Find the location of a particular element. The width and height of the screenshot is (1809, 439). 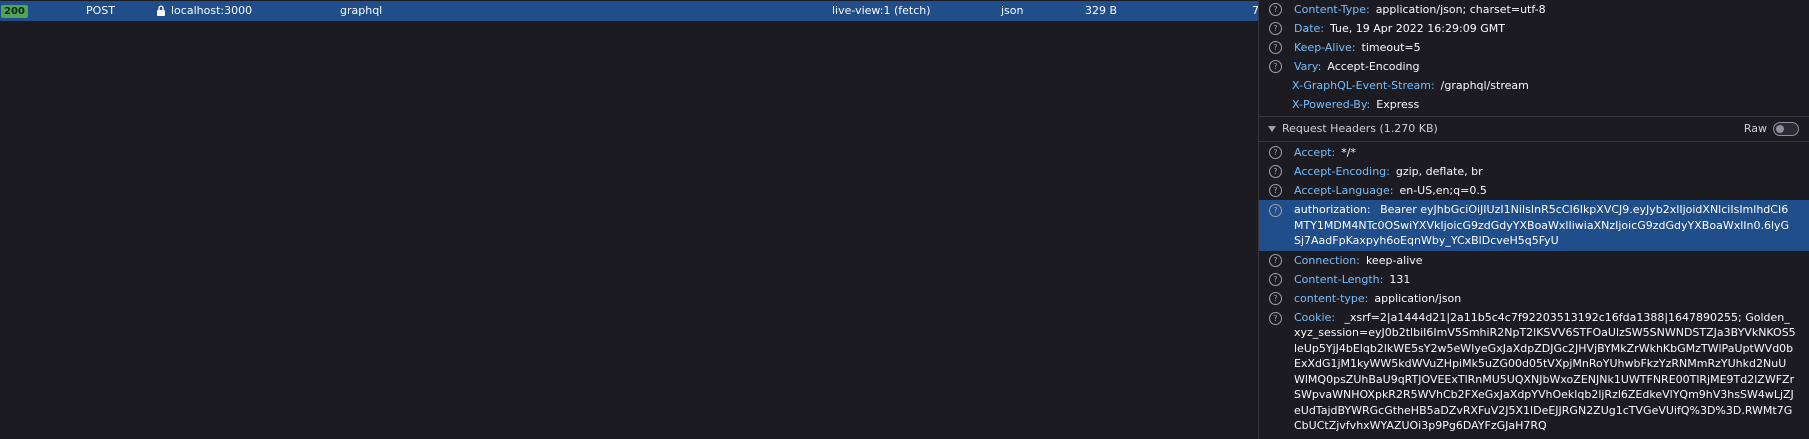

response-header-vary: ? Vary: Accept-Encoding is located at coordinates (1534, 66).